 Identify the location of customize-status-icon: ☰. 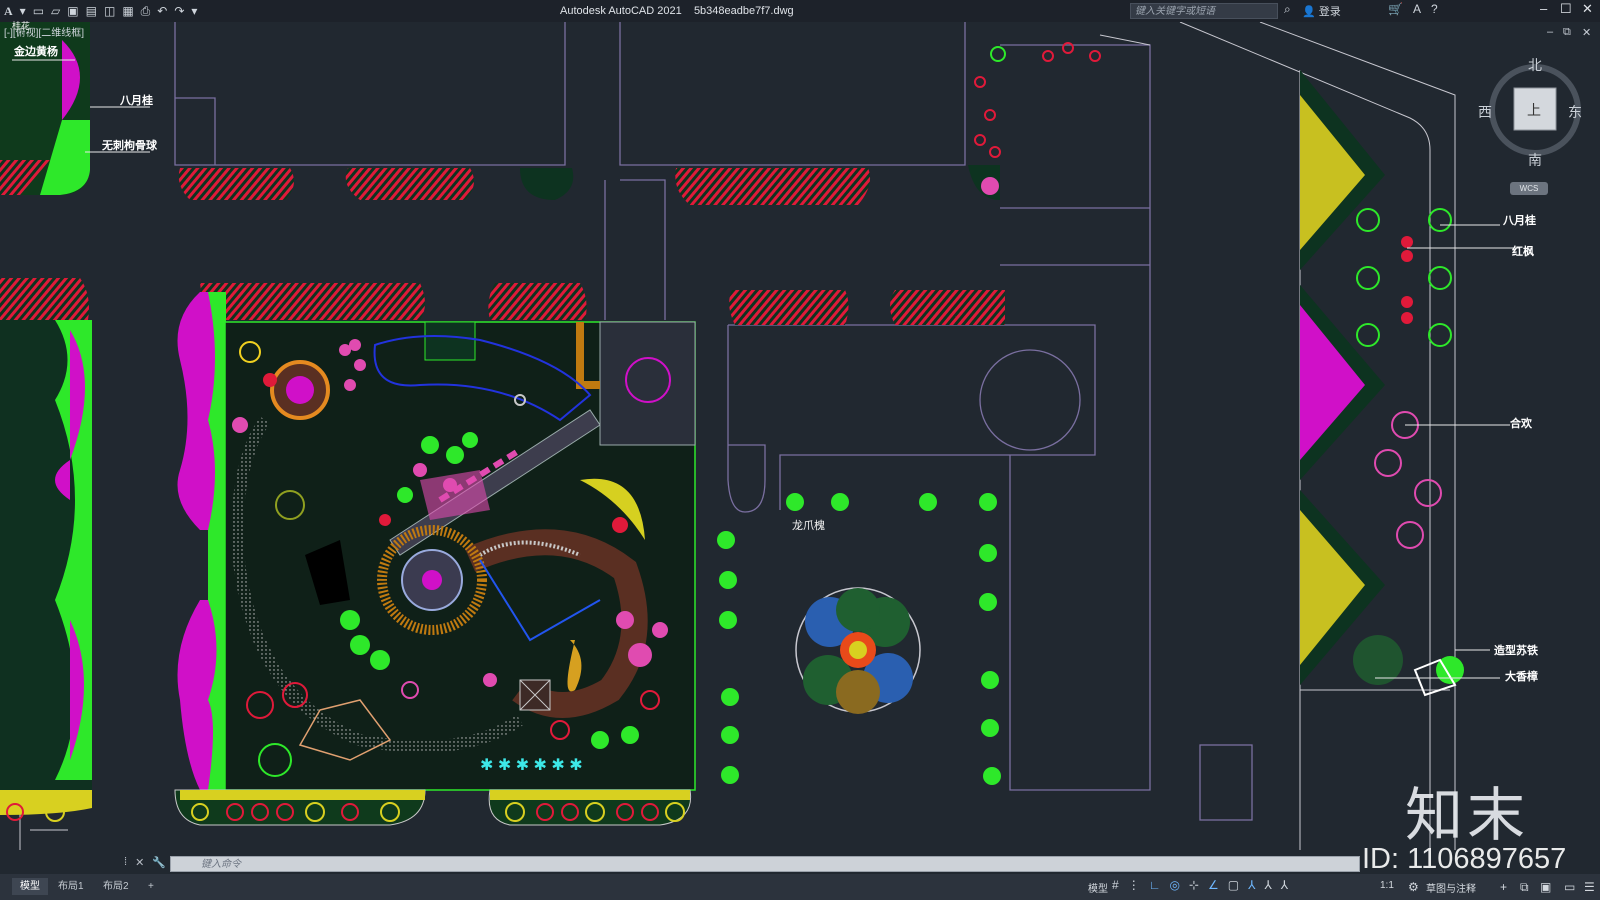
(1589, 887).